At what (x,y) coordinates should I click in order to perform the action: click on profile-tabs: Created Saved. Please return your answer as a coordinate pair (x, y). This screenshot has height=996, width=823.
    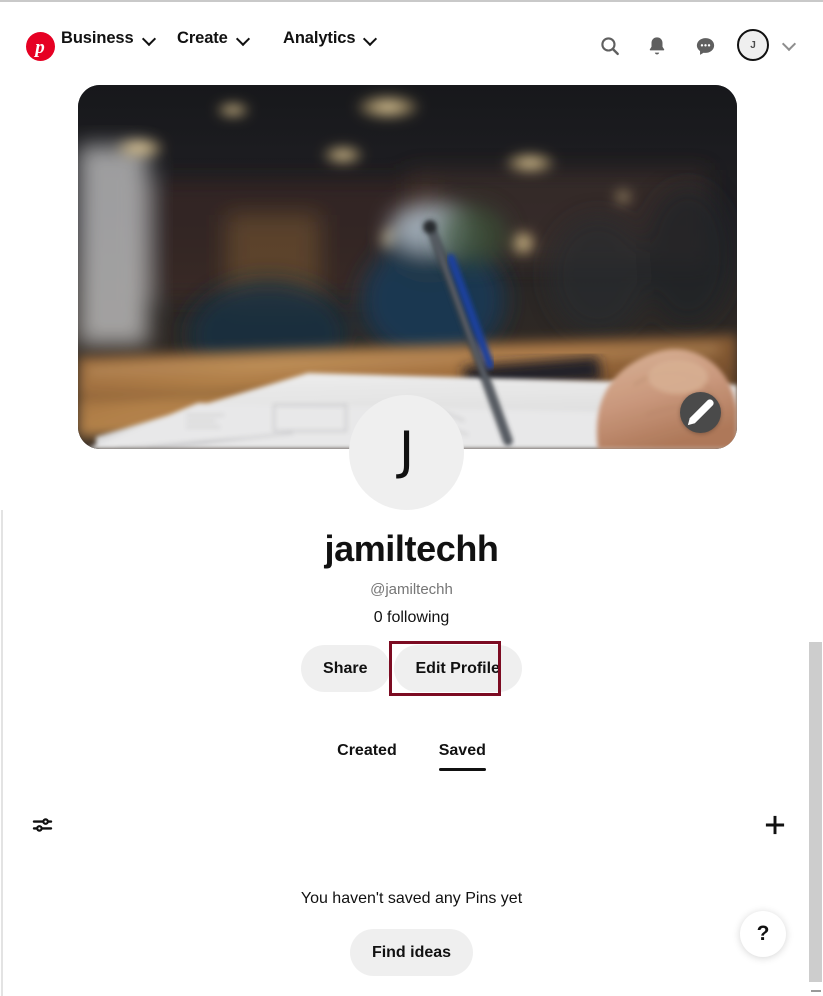
    Looking at the image, I should click on (411, 756).